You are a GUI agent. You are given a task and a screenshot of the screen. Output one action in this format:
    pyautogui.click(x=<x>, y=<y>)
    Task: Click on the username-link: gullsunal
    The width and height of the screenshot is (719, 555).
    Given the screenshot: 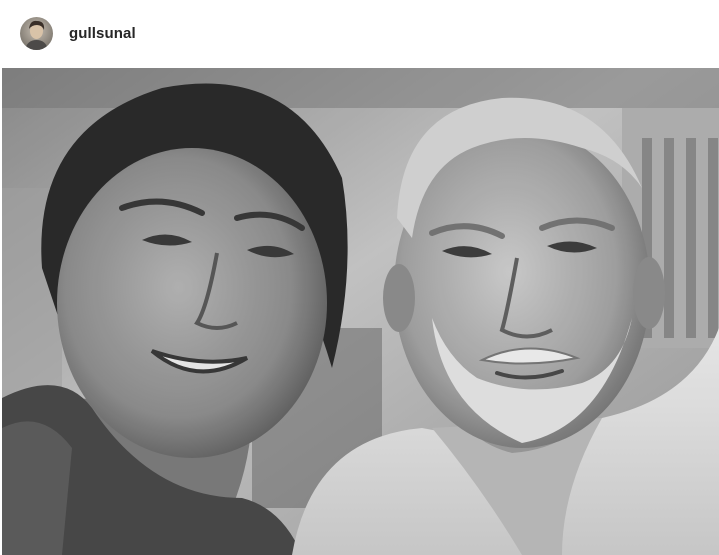 What is the action you would take?
    pyautogui.click(x=102, y=33)
    